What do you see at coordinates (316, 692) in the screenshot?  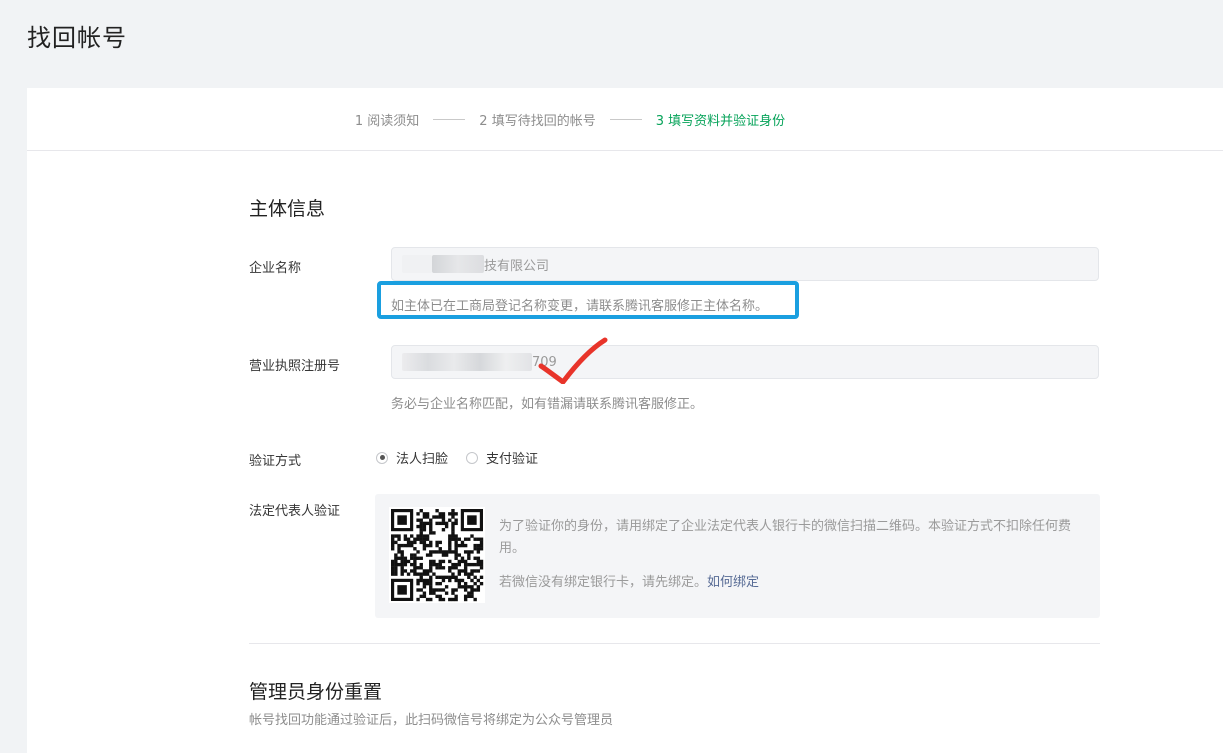 I see `admin-section-title: 管理员身份重置` at bounding box center [316, 692].